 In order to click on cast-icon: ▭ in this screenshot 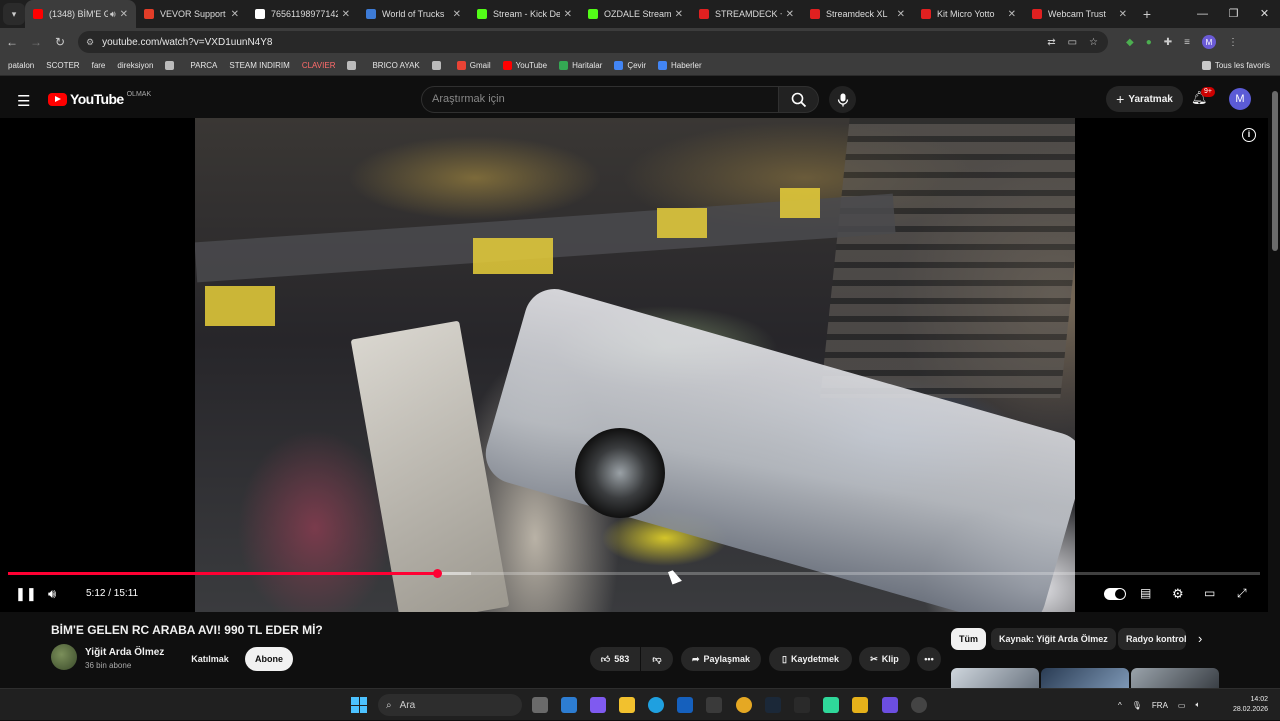, I will do `click(1072, 42)`.